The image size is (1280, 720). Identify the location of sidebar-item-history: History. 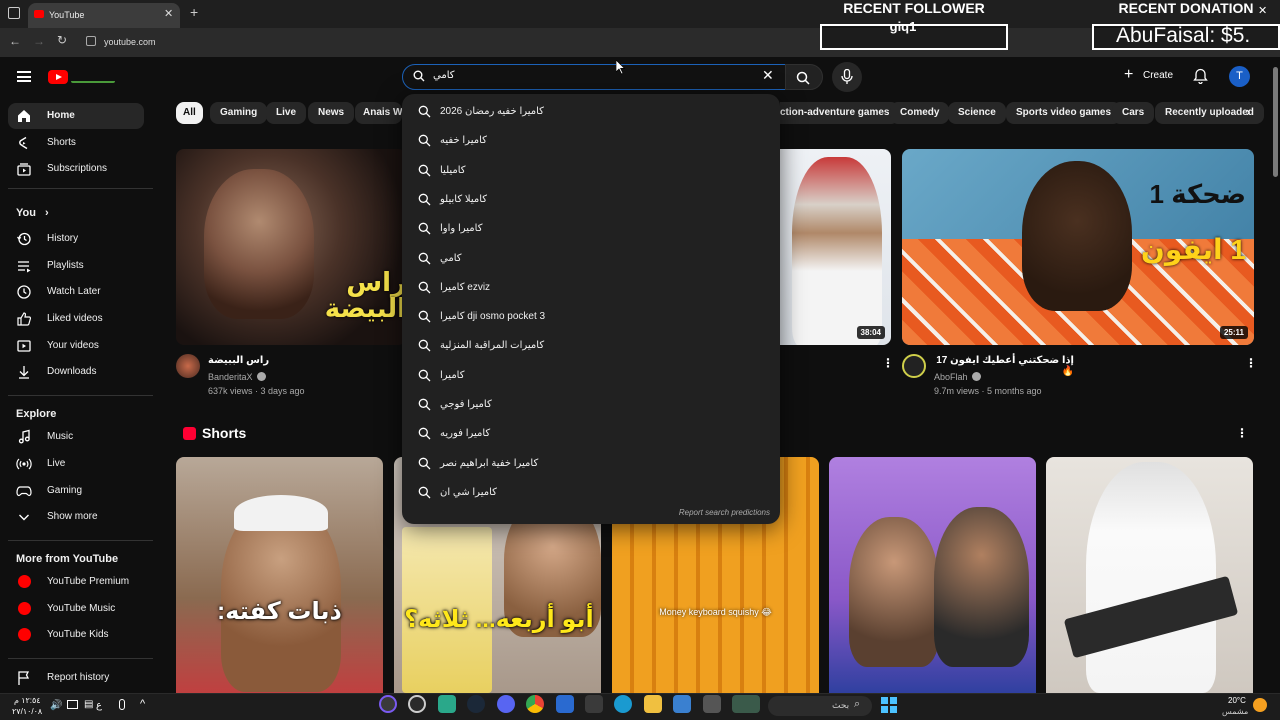
(76, 239).